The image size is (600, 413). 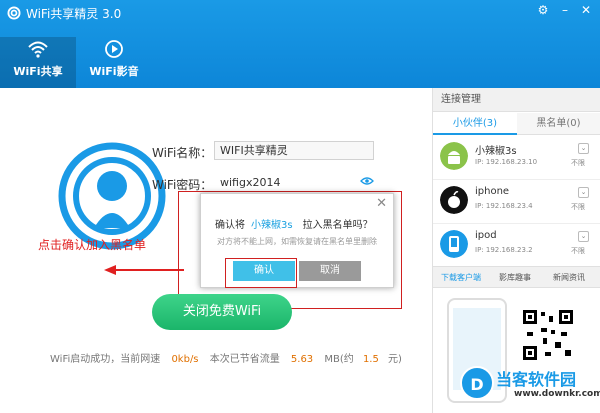 I want to click on wifi-name-label: WiFi名称：, so click(x=182, y=153).